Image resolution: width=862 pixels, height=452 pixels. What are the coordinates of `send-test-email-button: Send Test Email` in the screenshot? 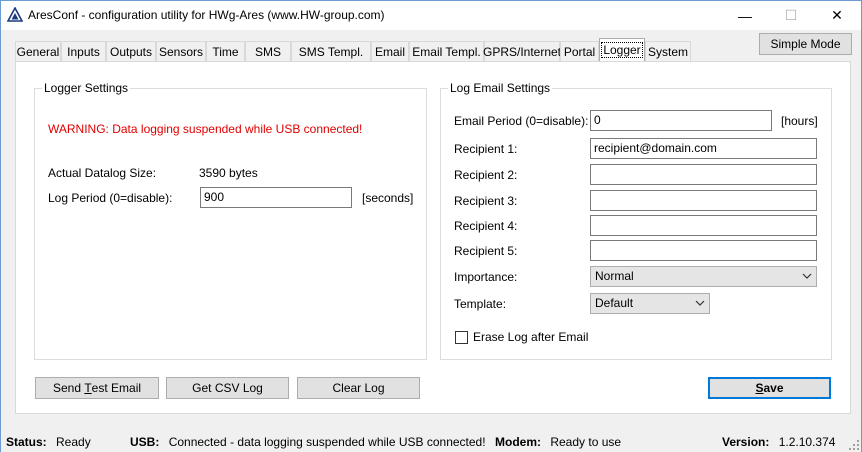 It's located at (97, 388).